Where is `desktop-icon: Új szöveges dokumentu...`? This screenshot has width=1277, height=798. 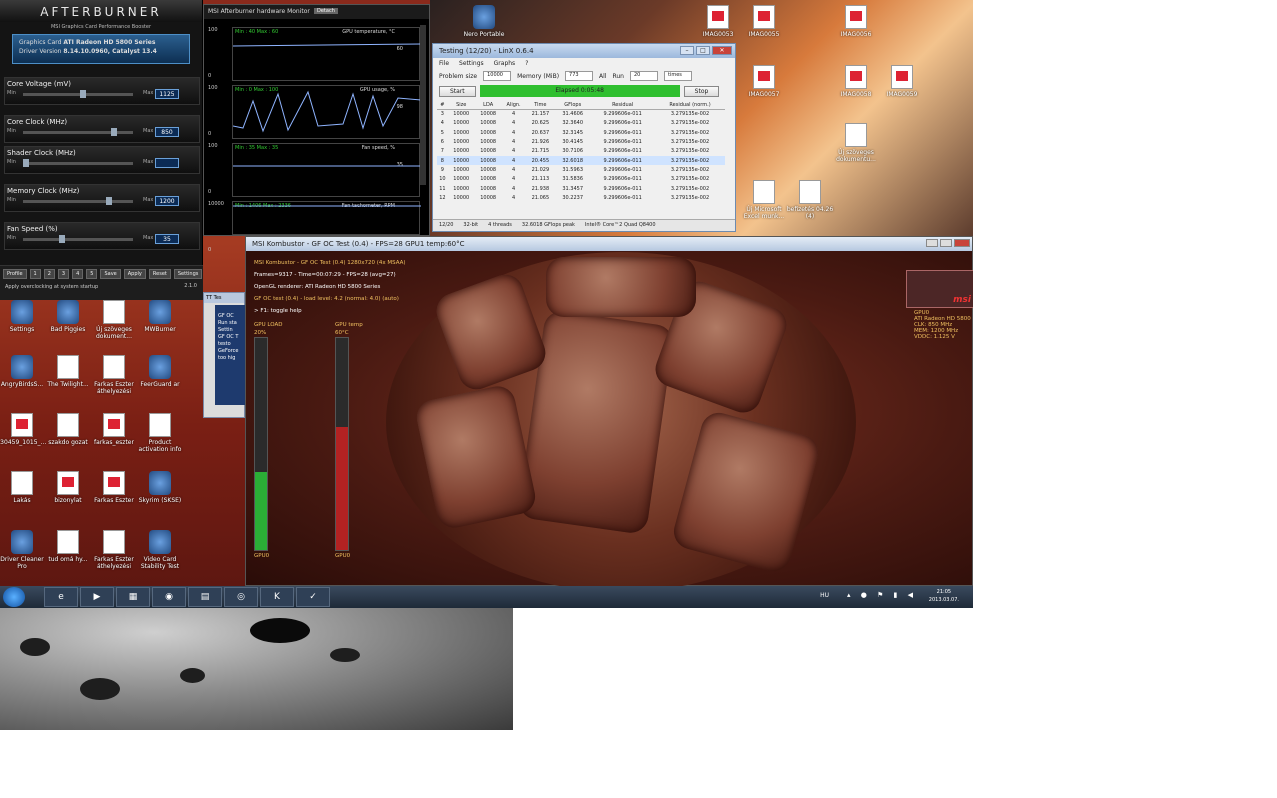
desktop-icon: Új szöveges dokumentu... is located at coordinates (856, 143).